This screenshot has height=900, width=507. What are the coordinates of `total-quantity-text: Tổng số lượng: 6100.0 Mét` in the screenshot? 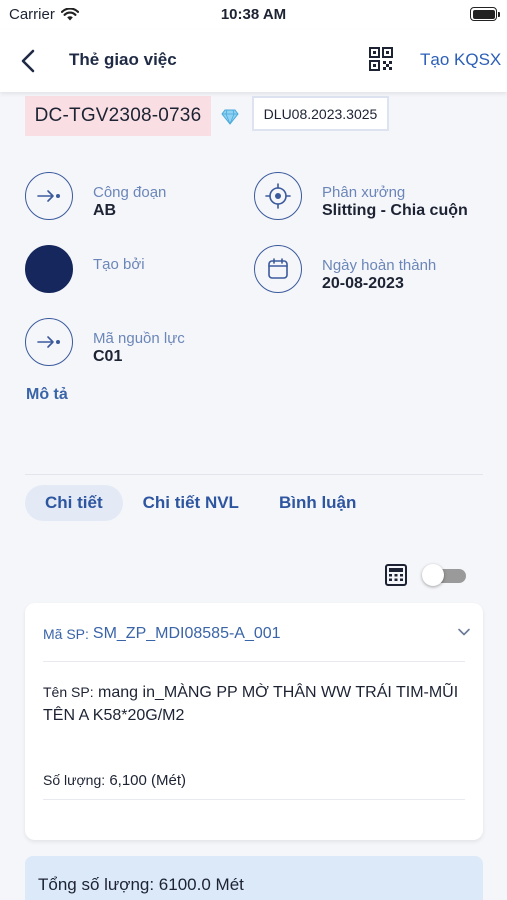 It's located at (141, 884).